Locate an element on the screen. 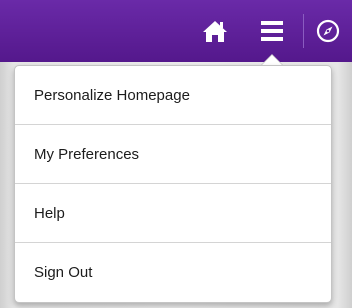  home-icon is located at coordinates (215, 31).